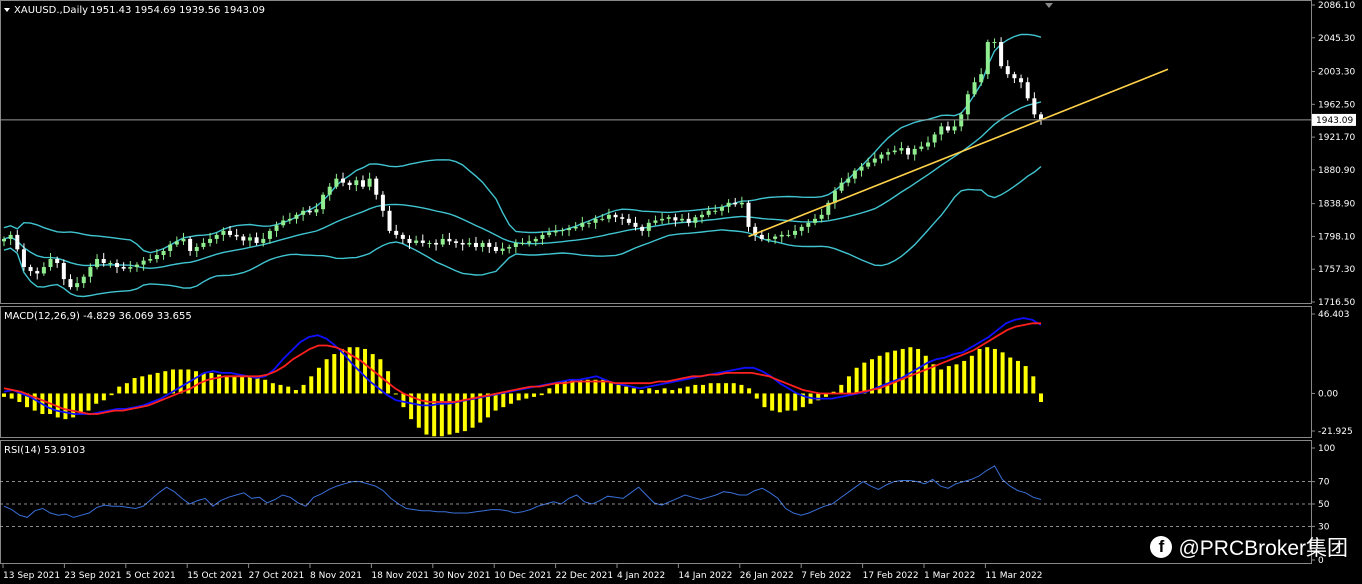 This screenshot has width=1362, height=584. Describe the element at coordinates (51, 10) in the screenshot. I see `symbol-label: XAUUSD.,Daily` at that location.